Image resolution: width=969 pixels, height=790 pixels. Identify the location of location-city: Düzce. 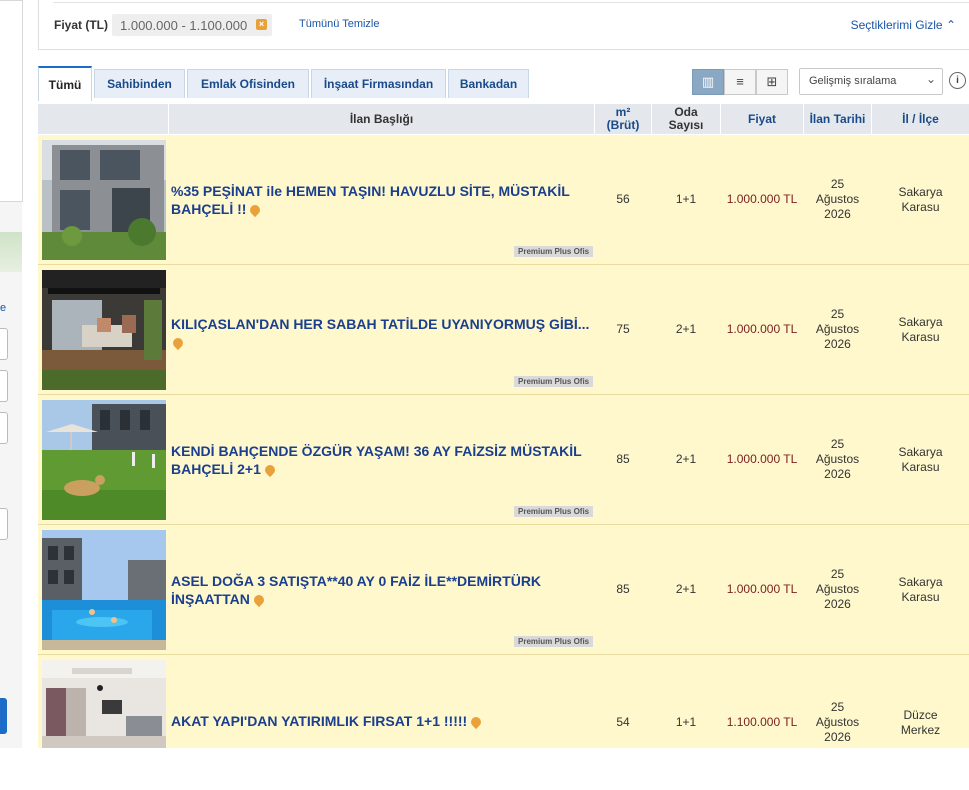
(920, 714).